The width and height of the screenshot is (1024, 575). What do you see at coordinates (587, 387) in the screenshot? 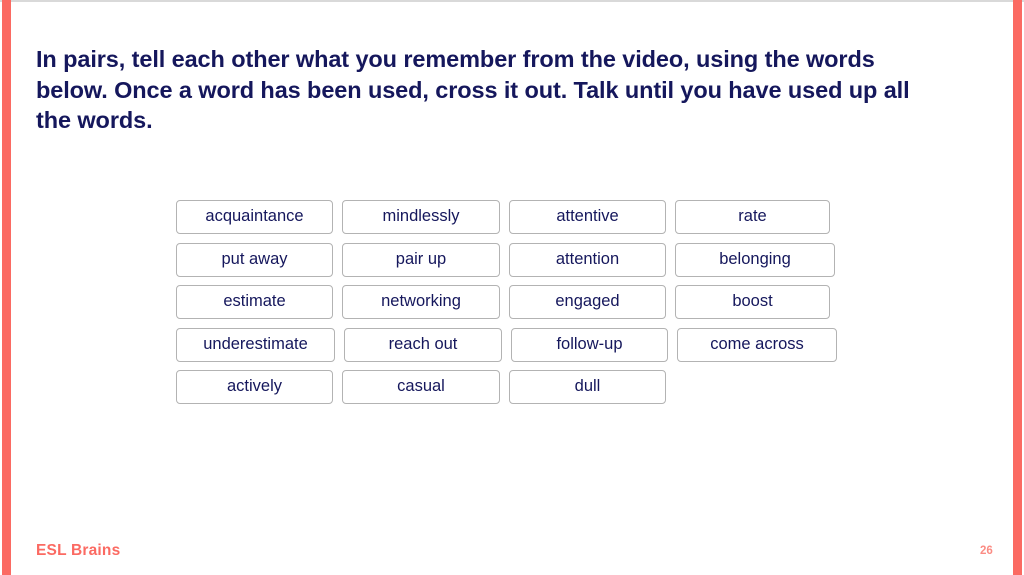
I see `word-card: dull` at bounding box center [587, 387].